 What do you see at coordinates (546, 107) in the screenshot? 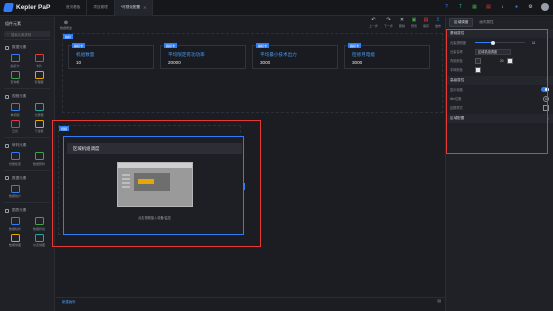
I see `border-style-picker` at bounding box center [546, 107].